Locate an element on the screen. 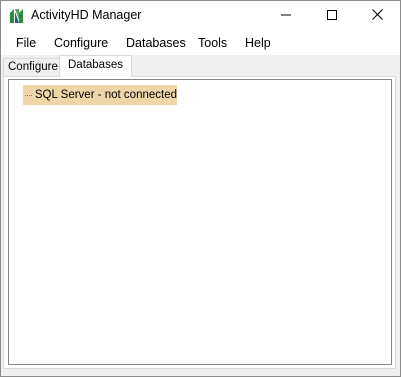  tab-strip: Configure Databases is located at coordinates (200, 66).